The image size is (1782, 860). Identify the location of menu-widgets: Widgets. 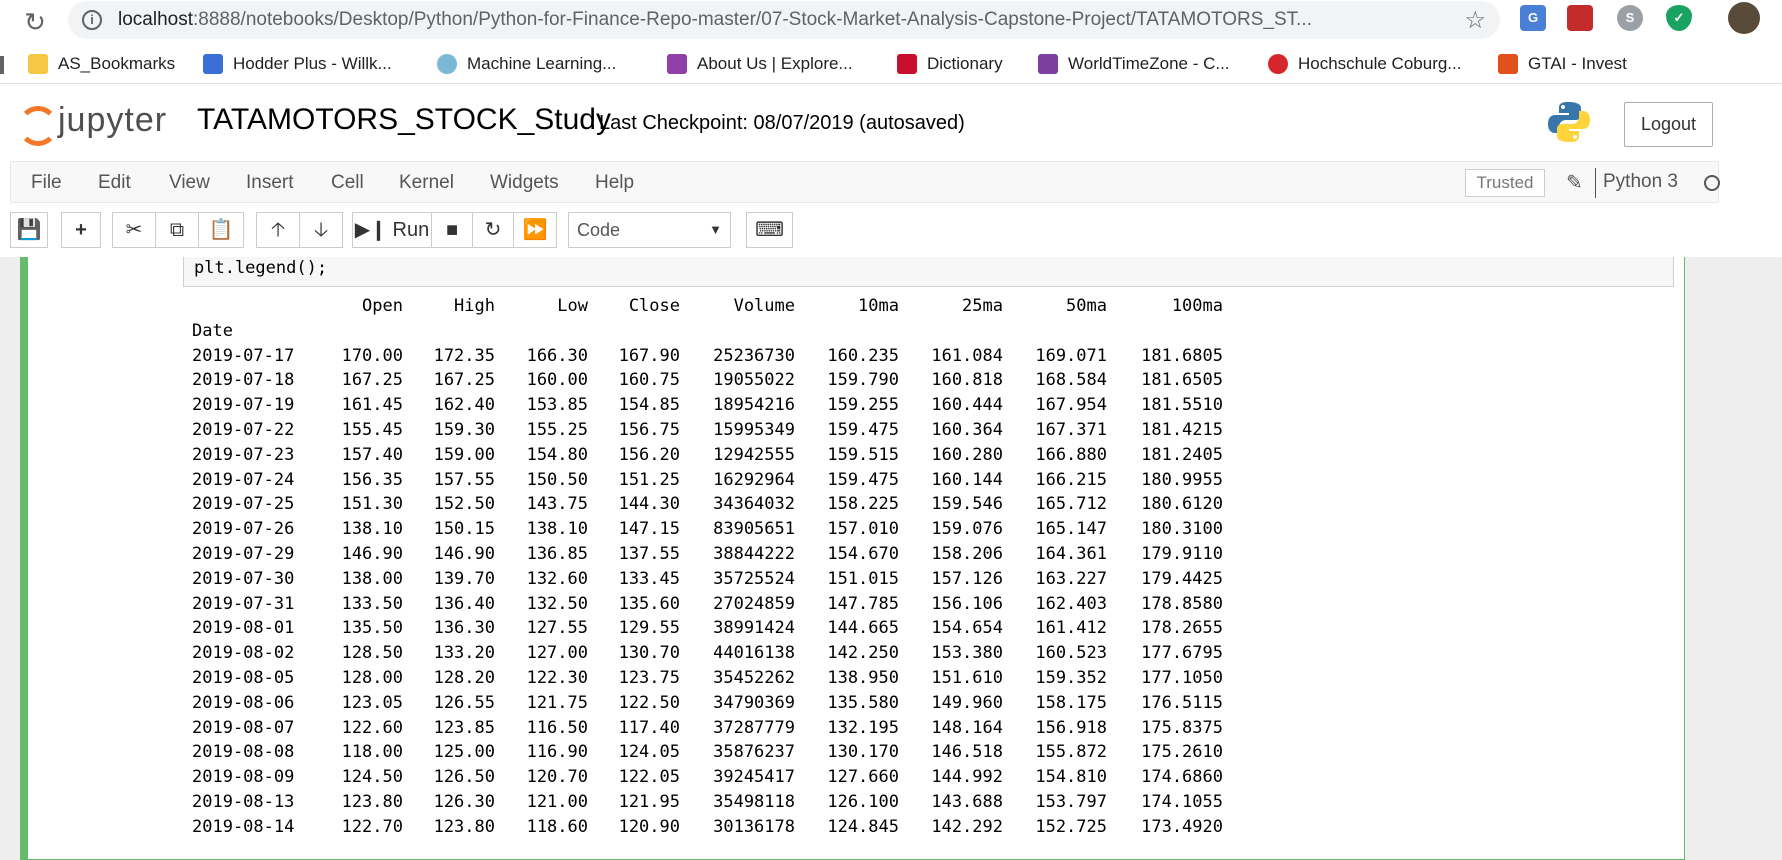
(524, 183).